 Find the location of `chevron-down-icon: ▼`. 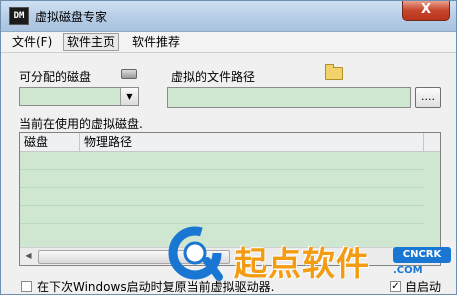

chevron-down-icon: ▼ is located at coordinates (129, 96).